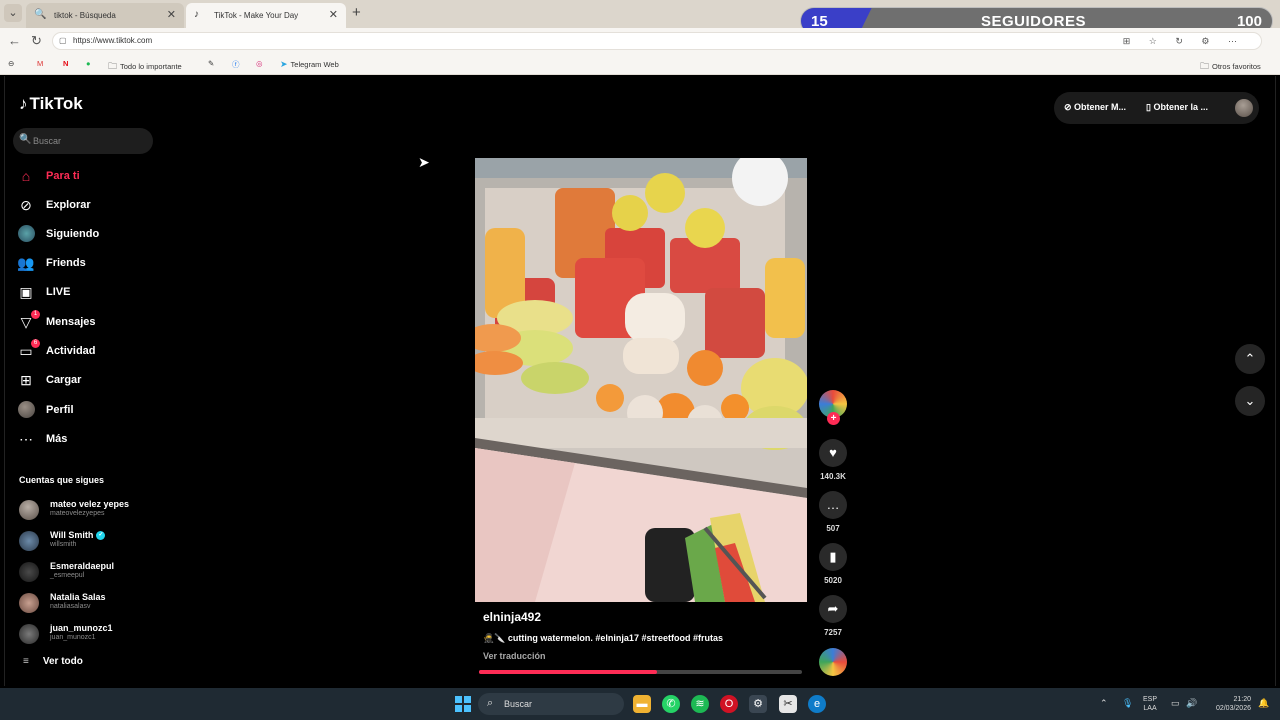 This screenshot has height=720, width=1280. Describe the element at coordinates (57, 439) in the screenshot. I see `nav-label: Más` at that location.